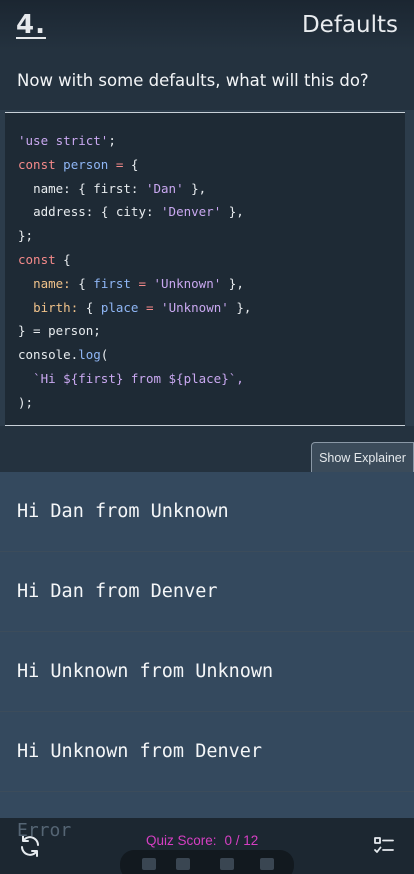 This screenshot has height=874, width=414. Describe the element at coordinates (67, 140) in the screenshot. I see `code-line-1: 'use strict';` at that location.